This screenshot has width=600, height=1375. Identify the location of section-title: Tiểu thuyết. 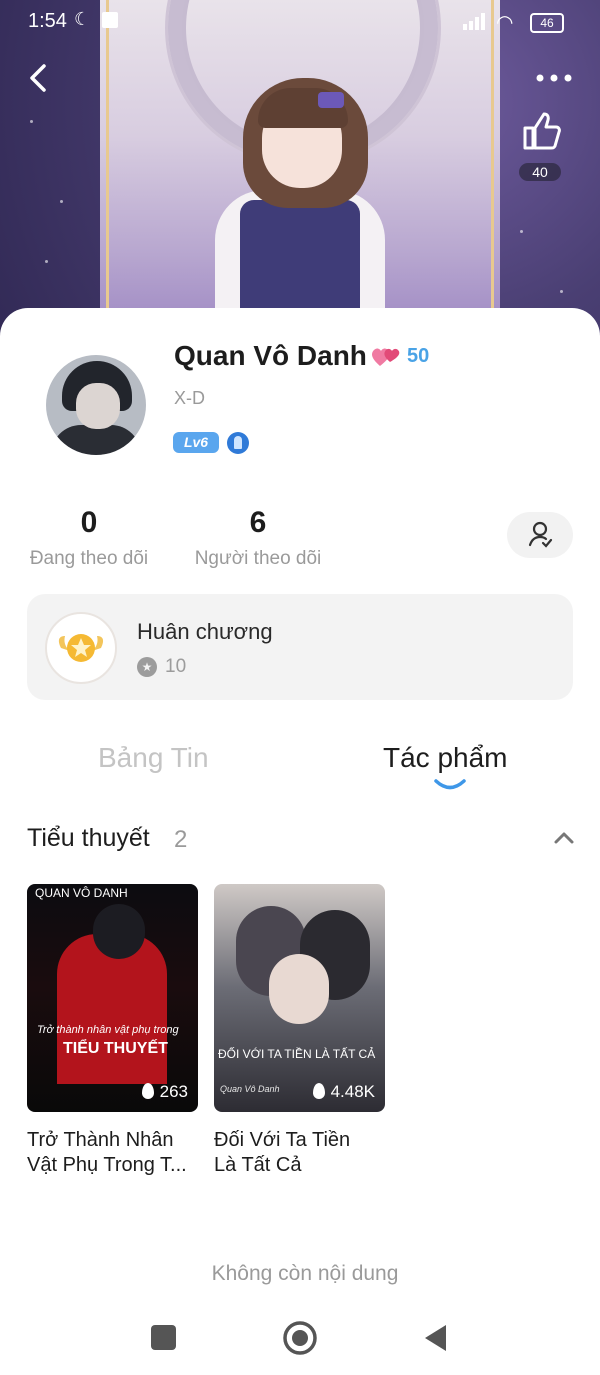
(88, 838).